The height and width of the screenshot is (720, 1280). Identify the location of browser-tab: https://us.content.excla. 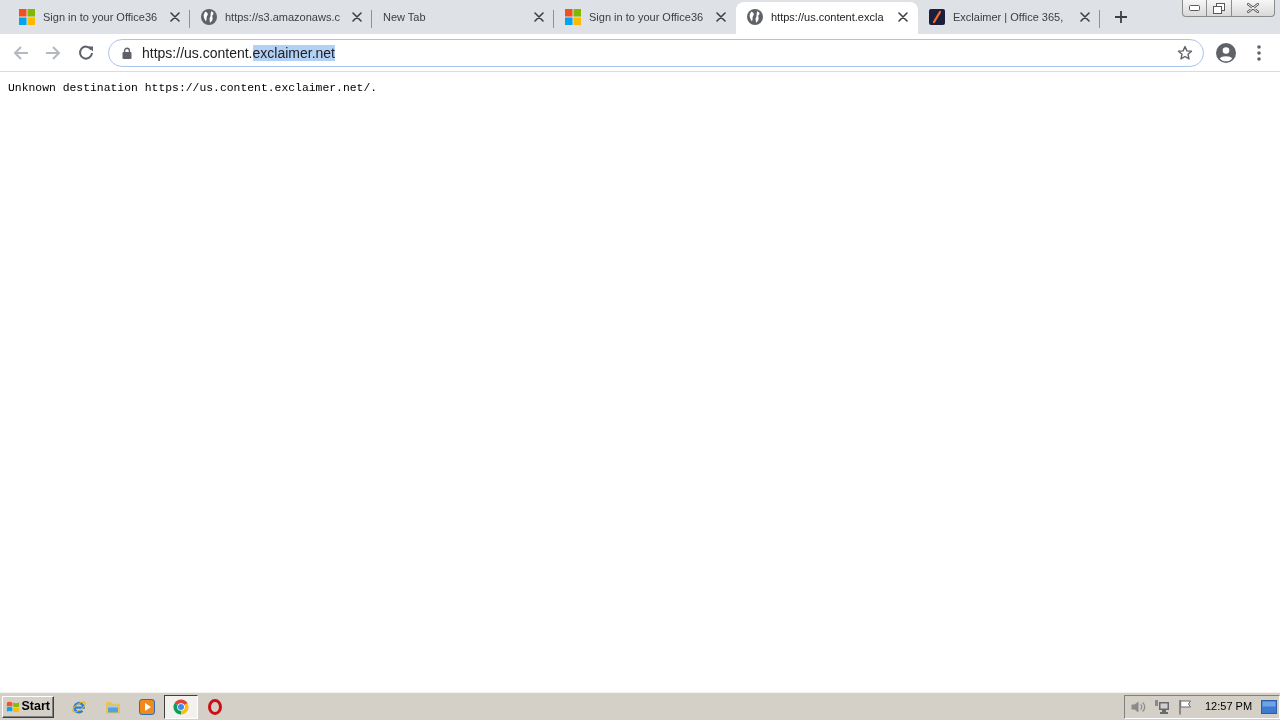
(827, 18).